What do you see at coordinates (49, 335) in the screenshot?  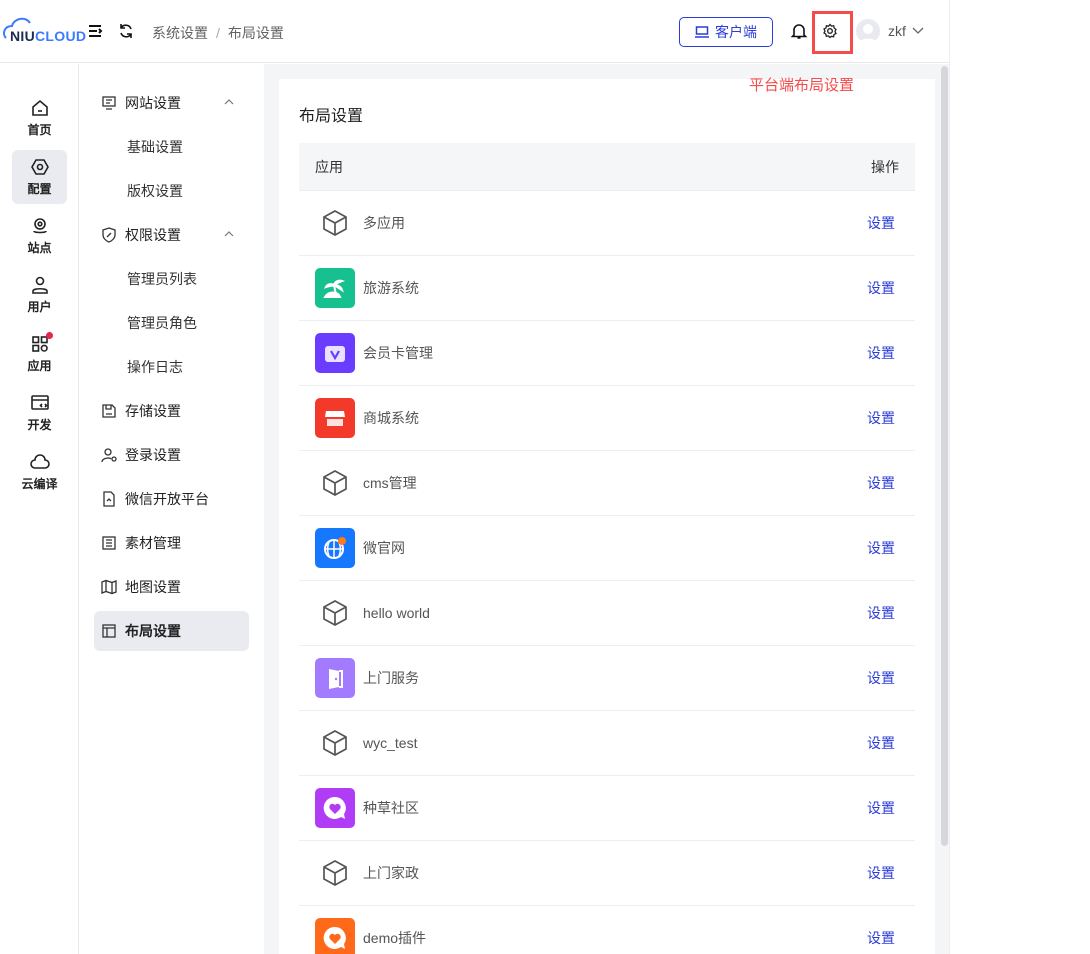 I see `notification-badge` at bounding box center [49, 335].